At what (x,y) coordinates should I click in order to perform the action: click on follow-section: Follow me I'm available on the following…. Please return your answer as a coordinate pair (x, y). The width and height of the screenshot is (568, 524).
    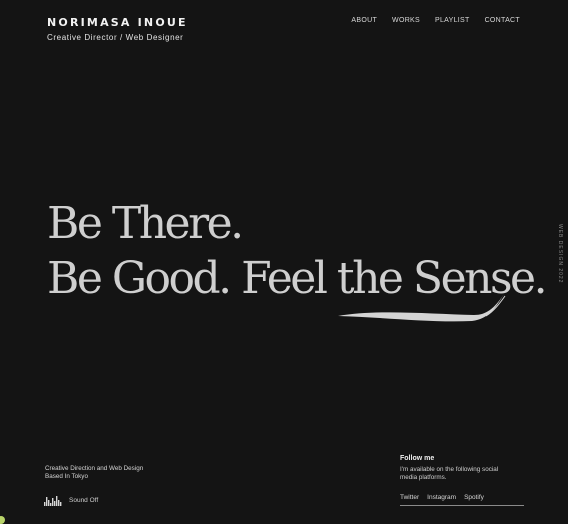
    Looking at the image, I should click on (462, 480).